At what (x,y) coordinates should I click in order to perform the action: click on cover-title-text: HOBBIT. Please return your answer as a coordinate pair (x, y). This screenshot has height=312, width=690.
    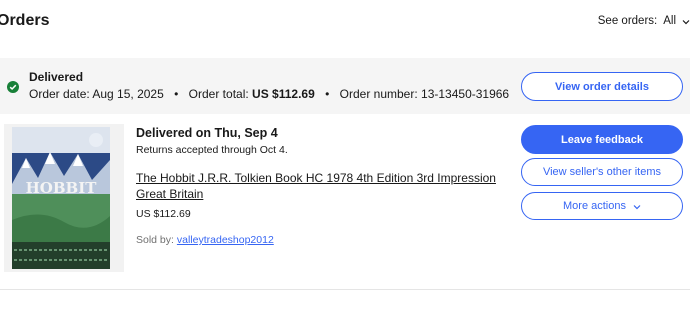
    Looking at the image, I should click on (62, 188).